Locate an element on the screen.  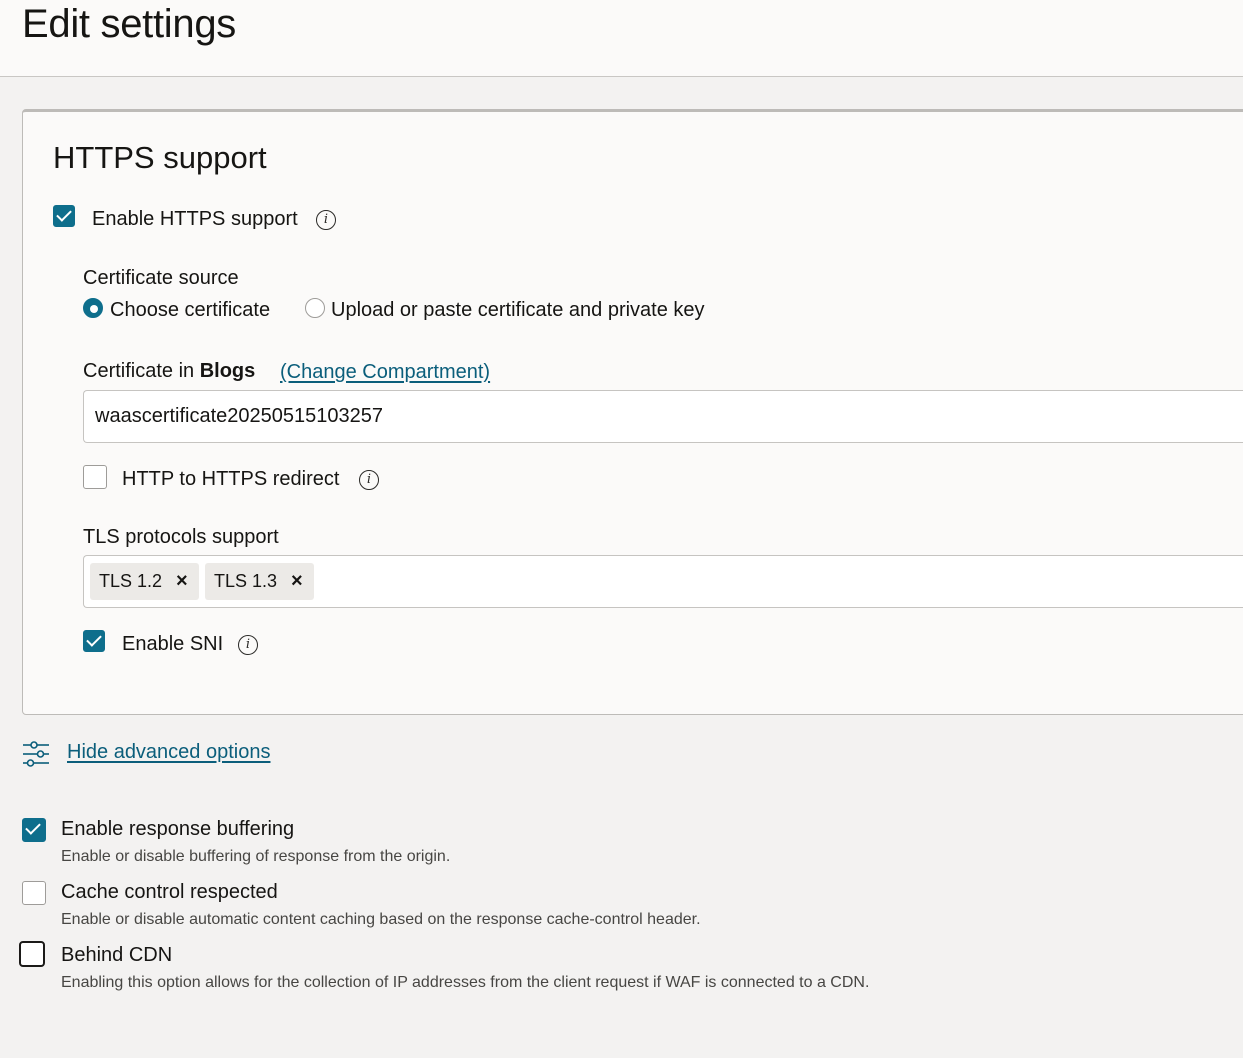
response-buffering-checkbox is located at coordinates (34, 830).